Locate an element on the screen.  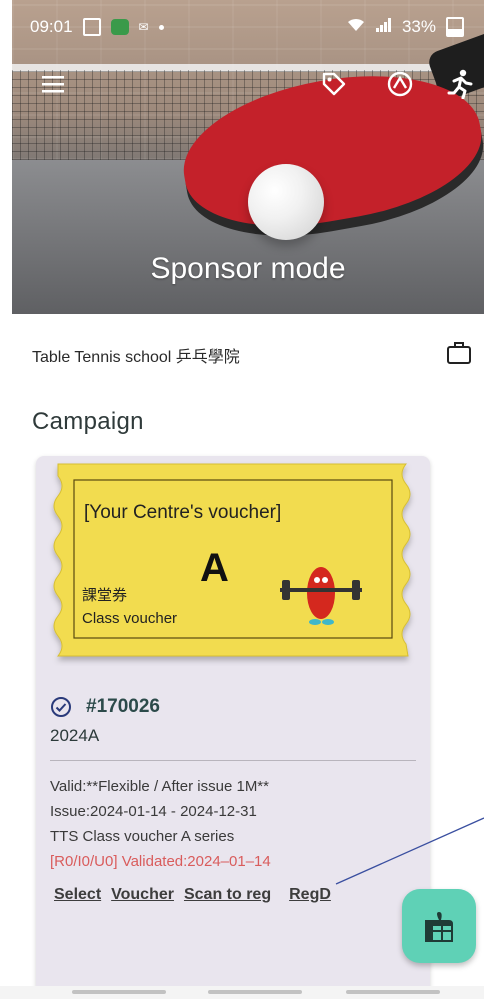
gift-fab-button is located at coordinates (439, 926).